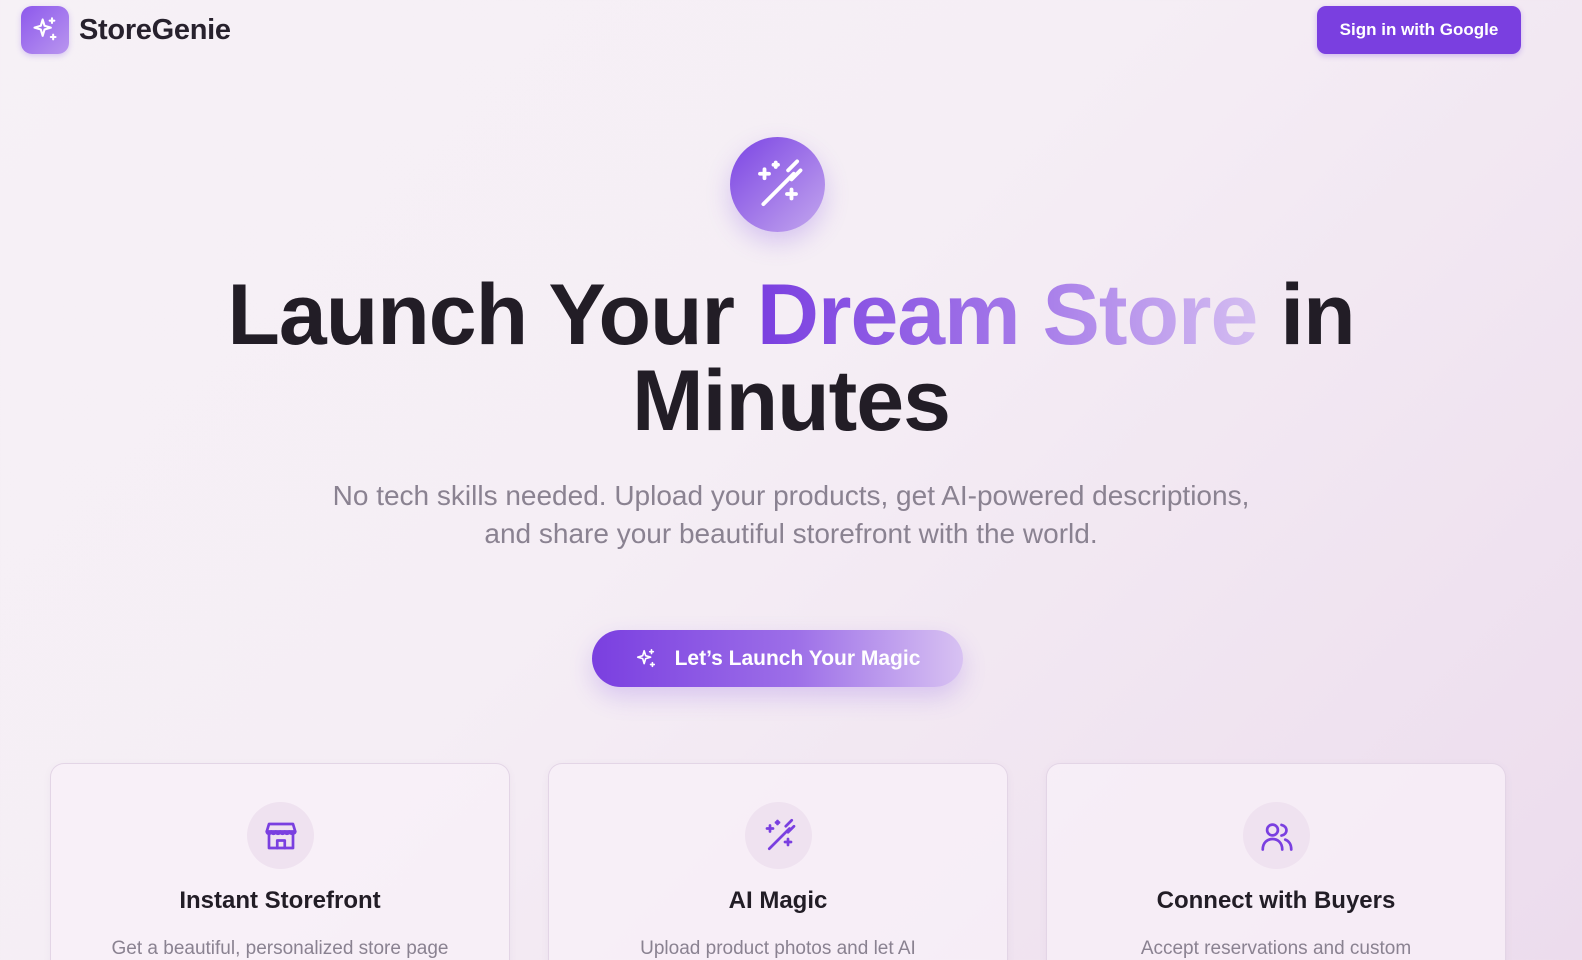  I want to click on hero-title-part1: Launch Your, so click(492, 315).